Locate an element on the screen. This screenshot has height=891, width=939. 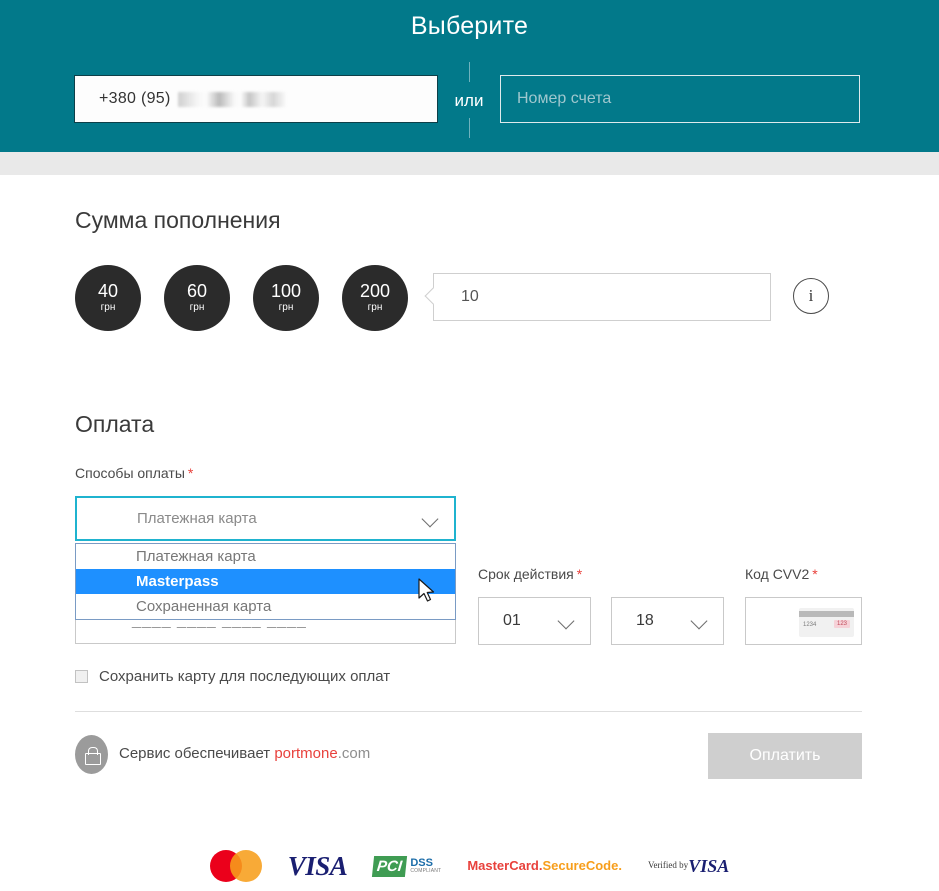
cvv-input: 1234 123 is located at coordinates (803, 621).